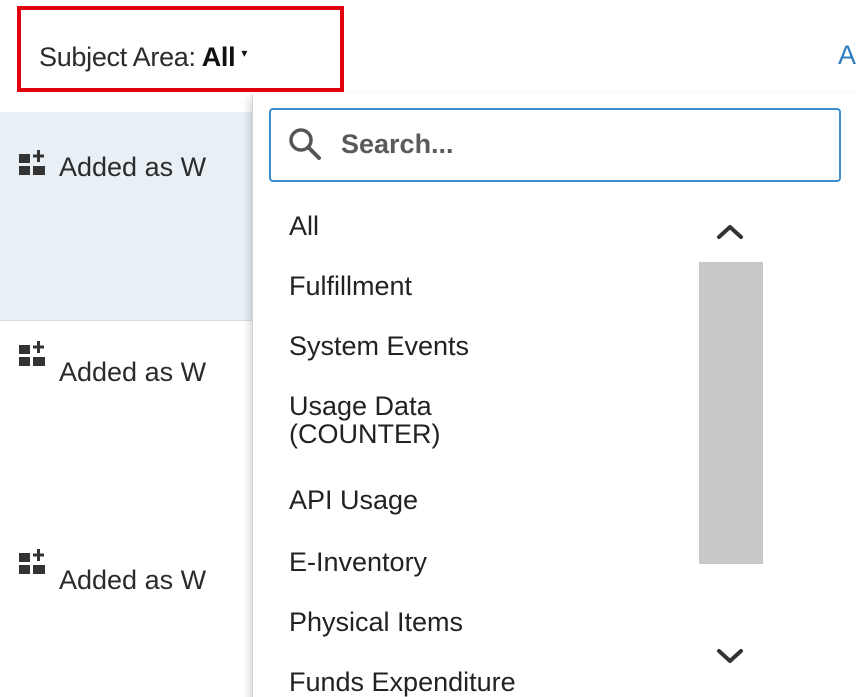 Image resolution: width=856 pixels, height=697 pixels. What do you see at coordinates (847, 55) in the screenshot?
I see `right-link: A` at bounding box center [847, 55].